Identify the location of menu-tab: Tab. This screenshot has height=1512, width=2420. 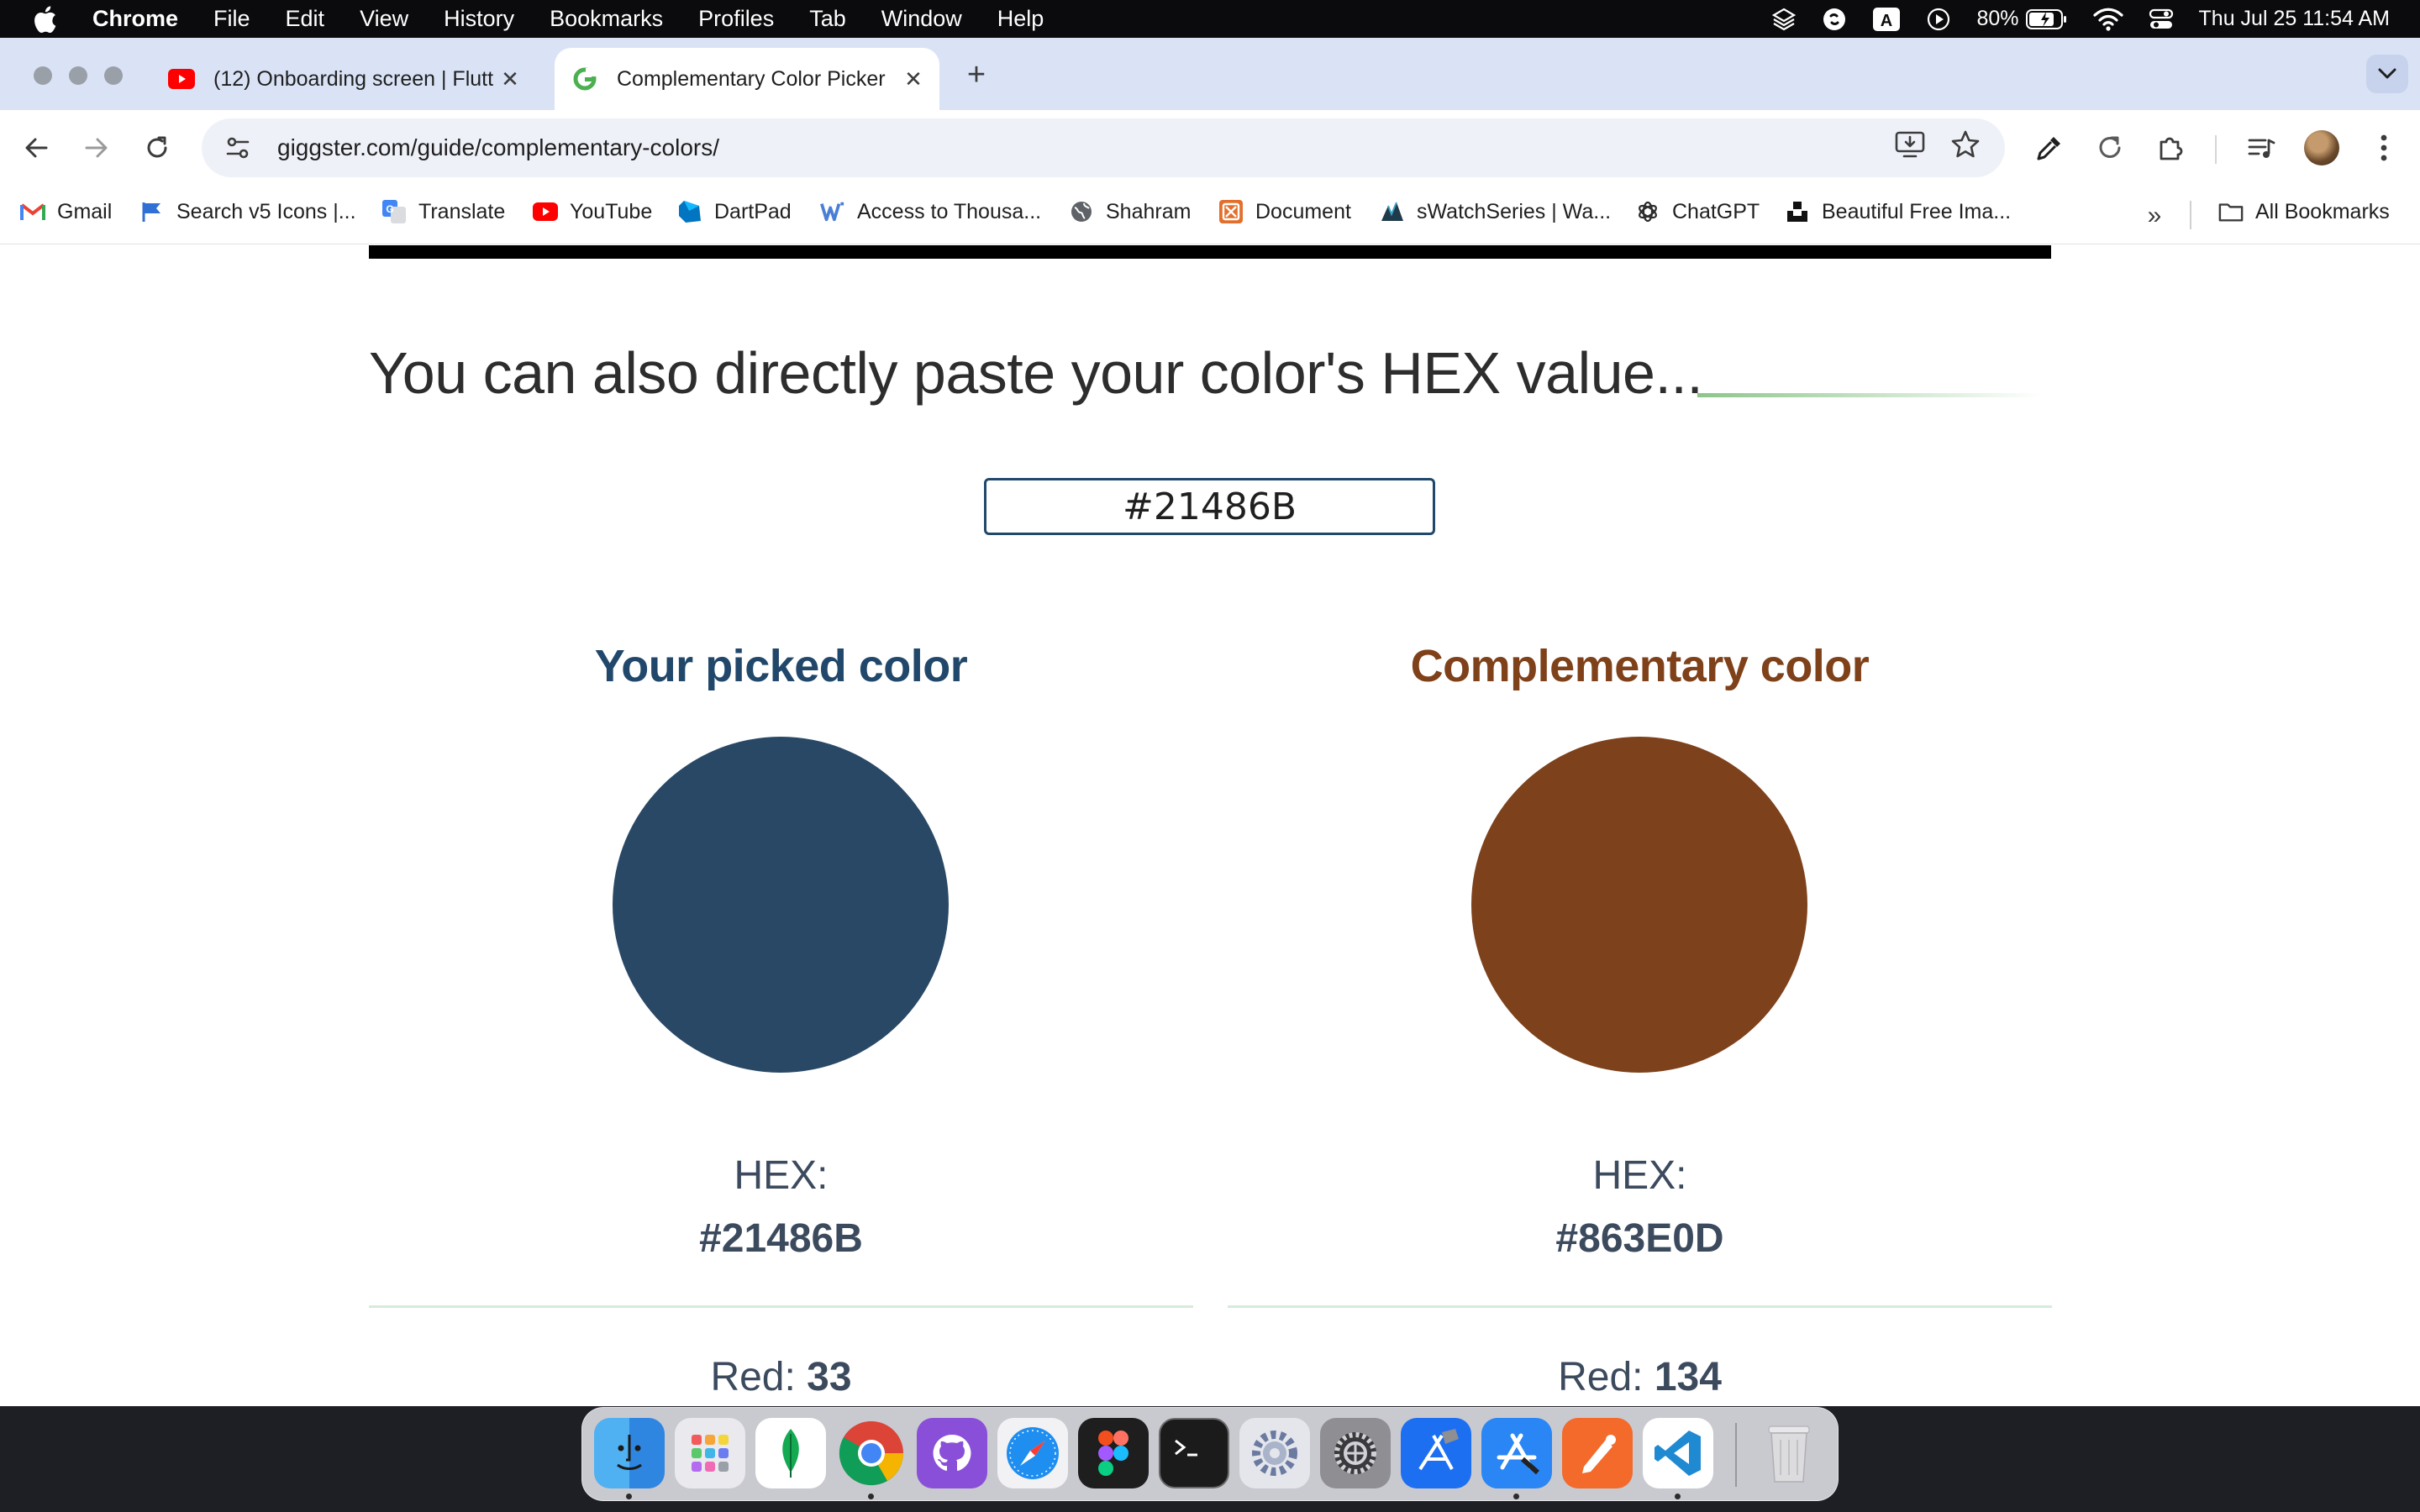
(827, 19).